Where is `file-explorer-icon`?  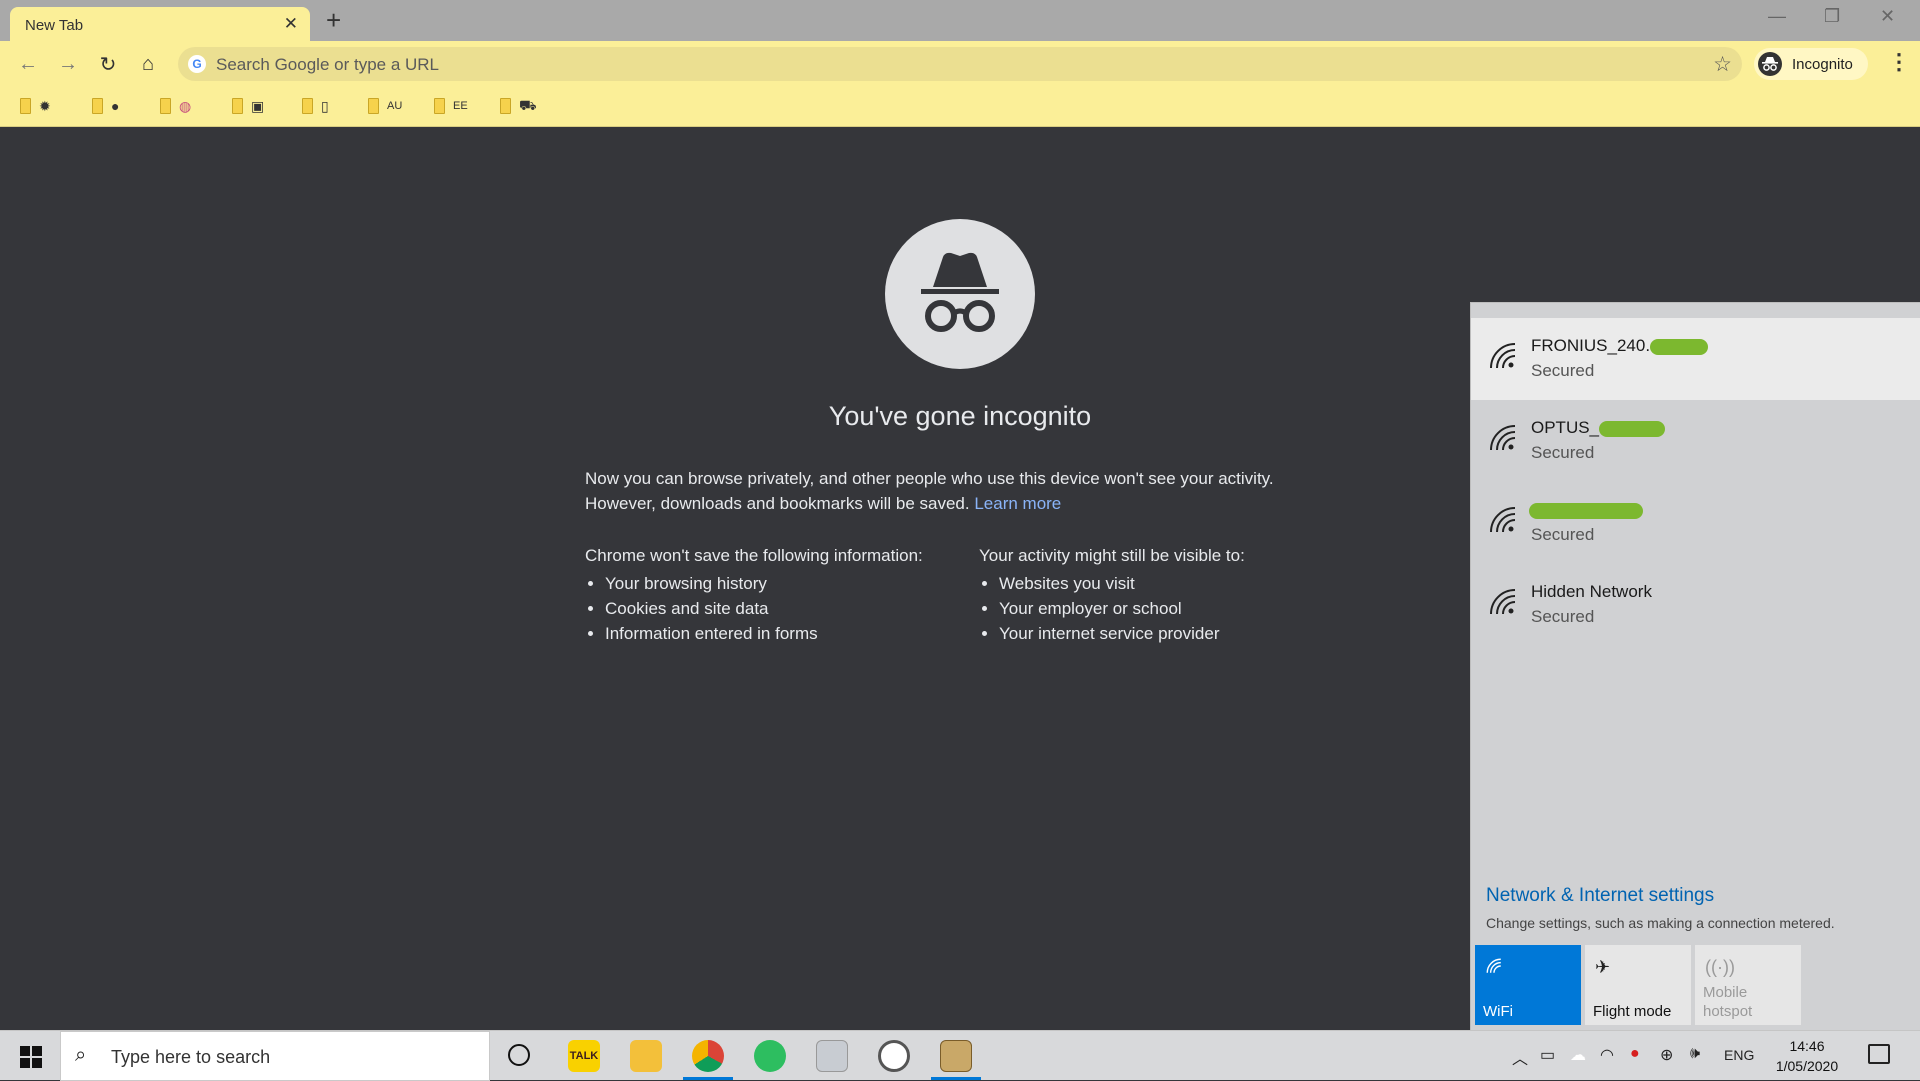 file-explorer-icon is located at coordinates (646, 1056).